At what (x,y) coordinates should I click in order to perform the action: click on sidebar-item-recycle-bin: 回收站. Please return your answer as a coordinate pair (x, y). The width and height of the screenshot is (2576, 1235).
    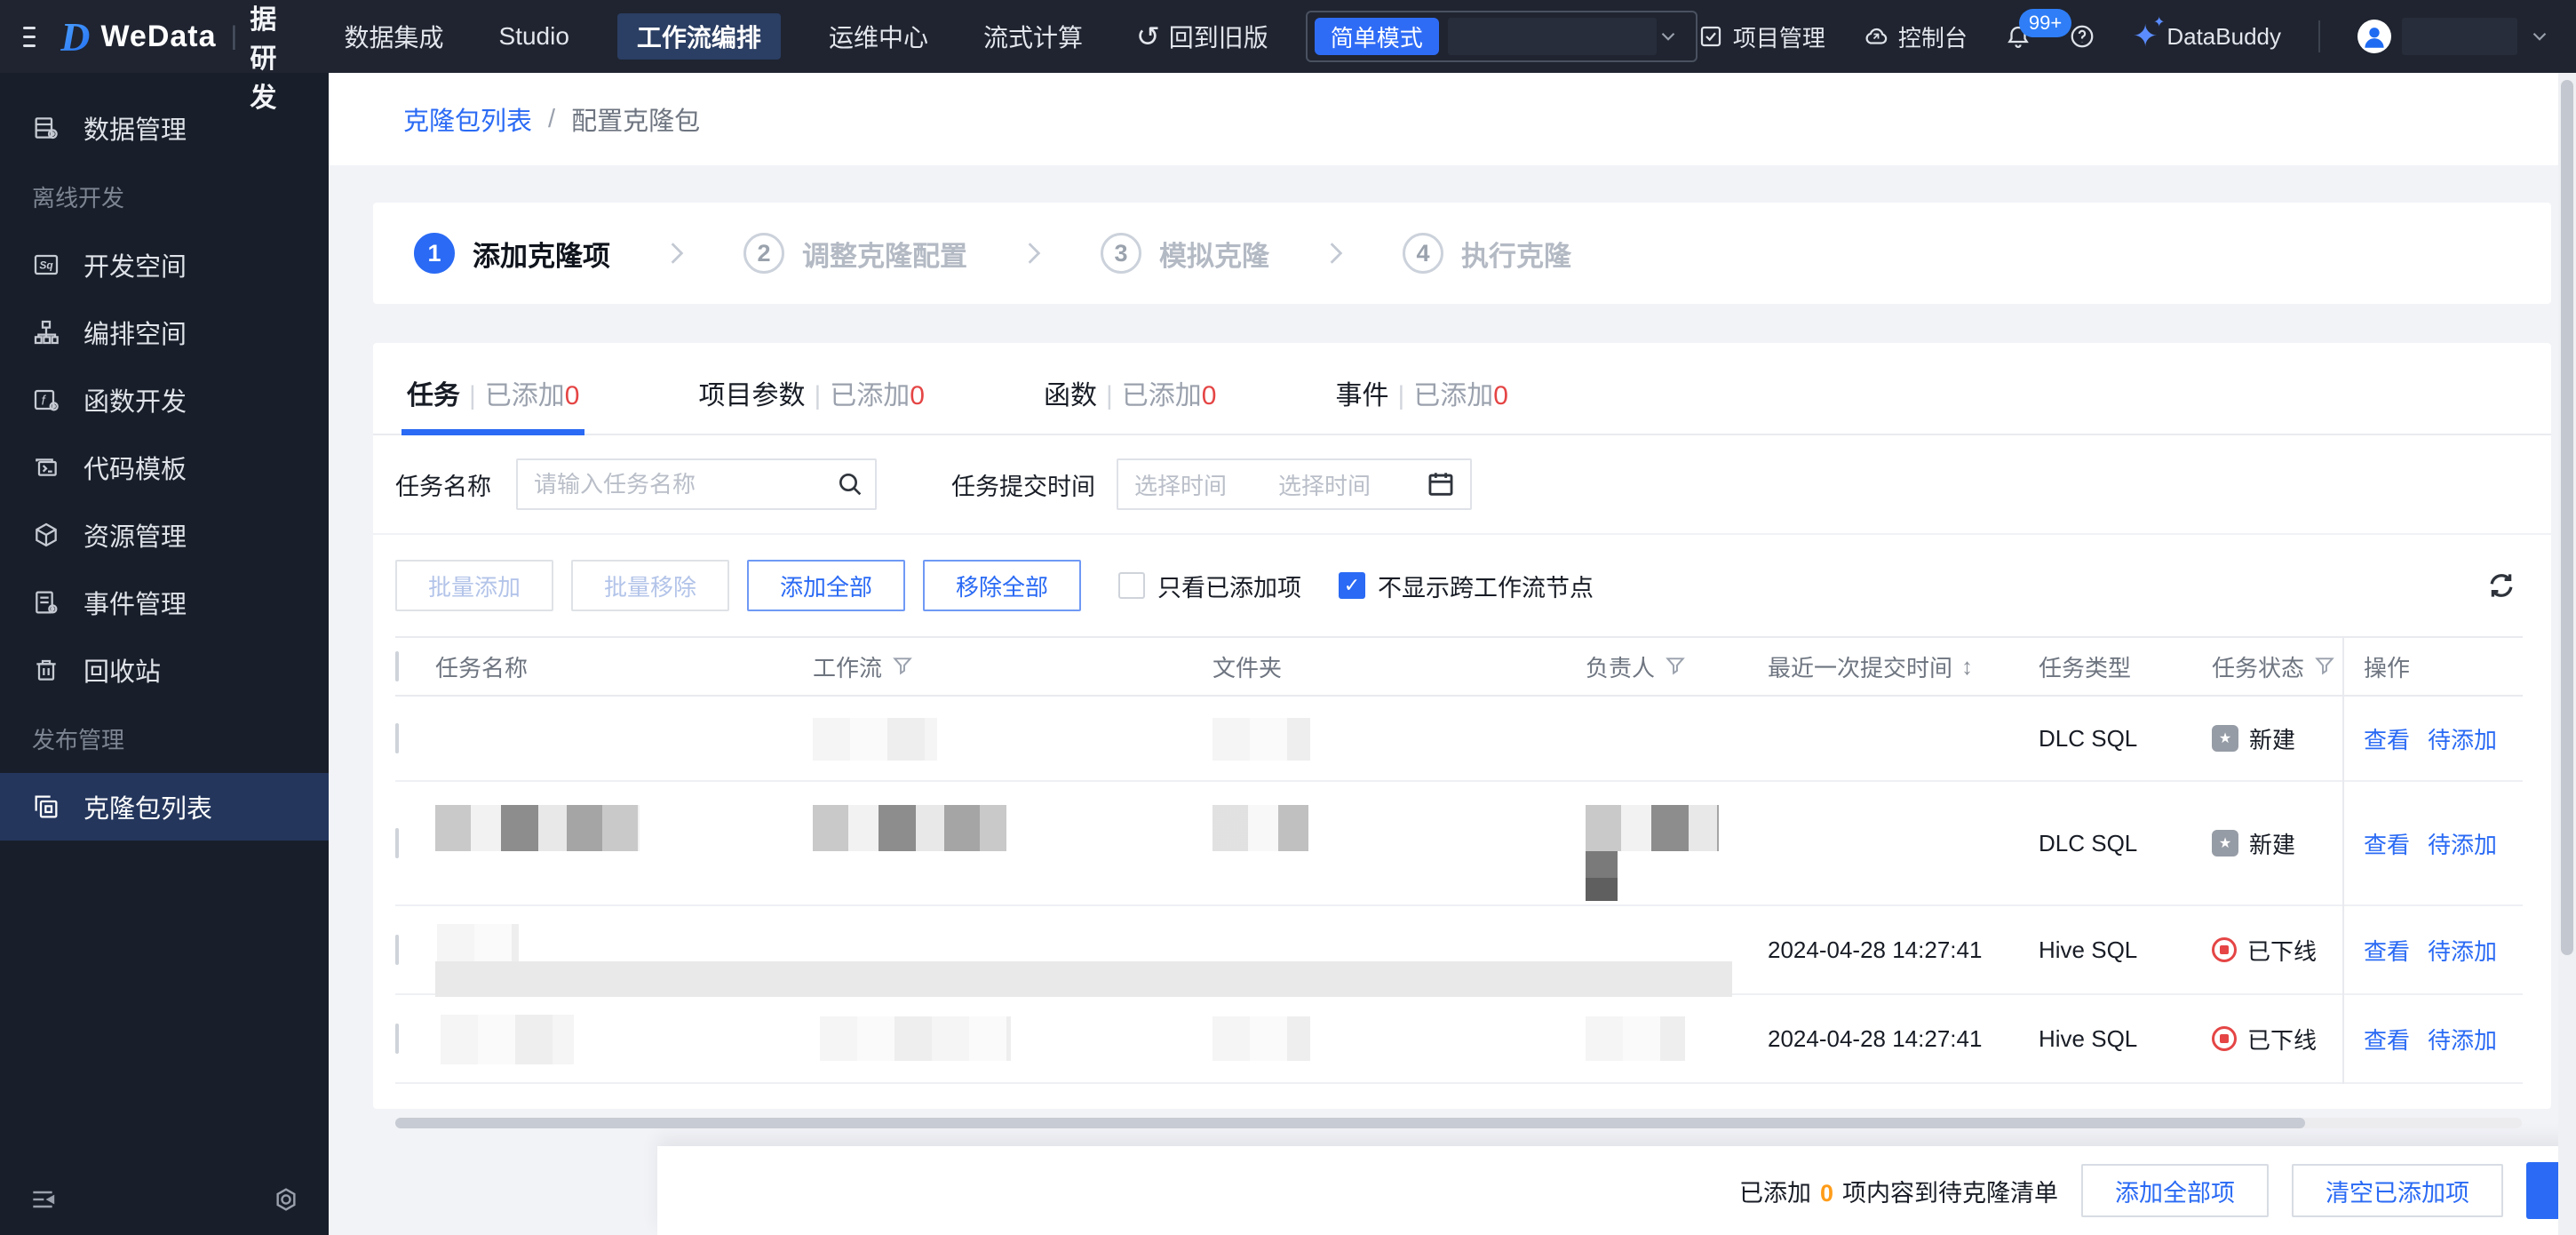
    Looking at the image, I should click on (164, 670).